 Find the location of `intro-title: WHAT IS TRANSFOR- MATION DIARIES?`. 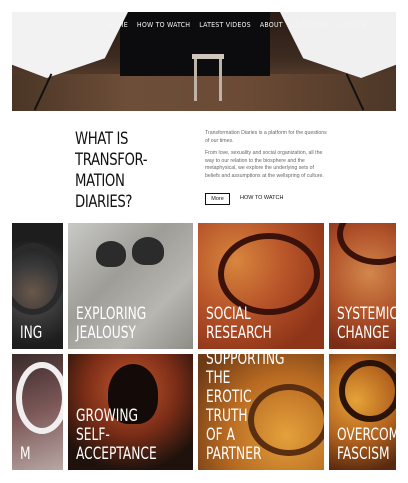

intro-title: WHAT IS TRANSFOR- MATION DIARIES? is located at coordinates (111, 170).